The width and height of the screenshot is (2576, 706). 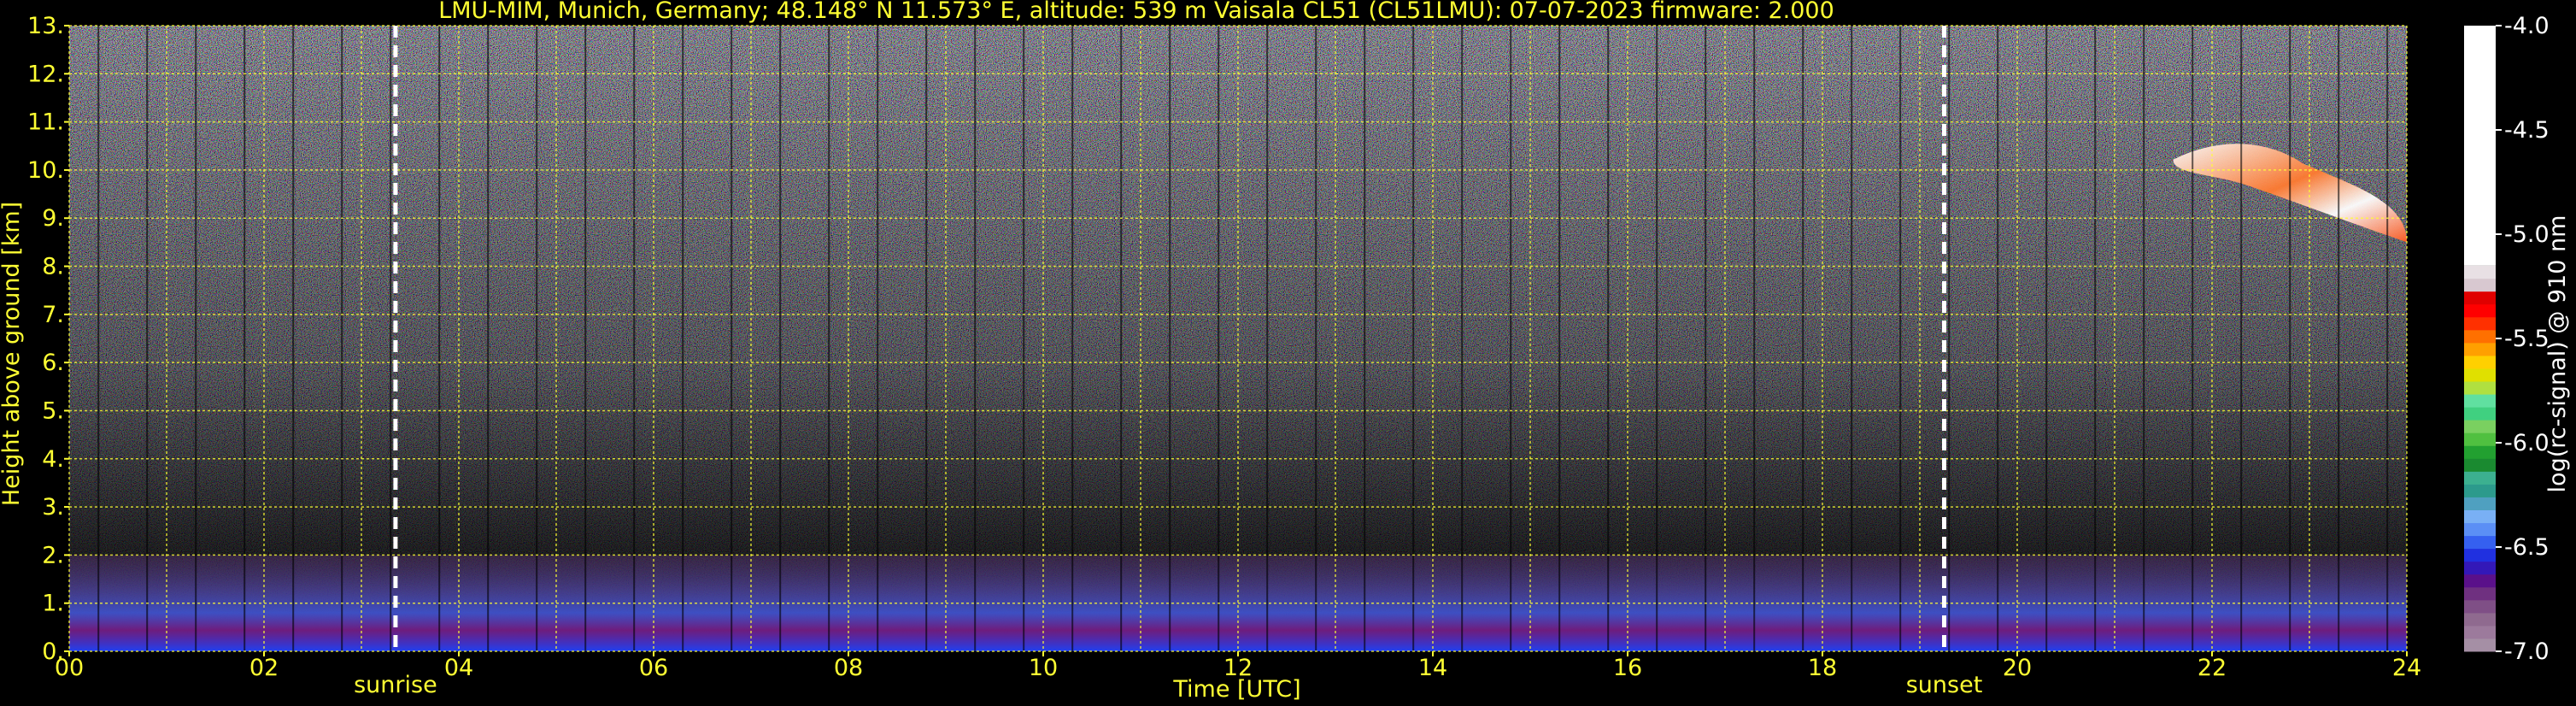 What do you see at coordinates (2527, 130) in the screenshot?
I see `colorbar-tick-label: -4.5` at bounding box center [2527, 130].